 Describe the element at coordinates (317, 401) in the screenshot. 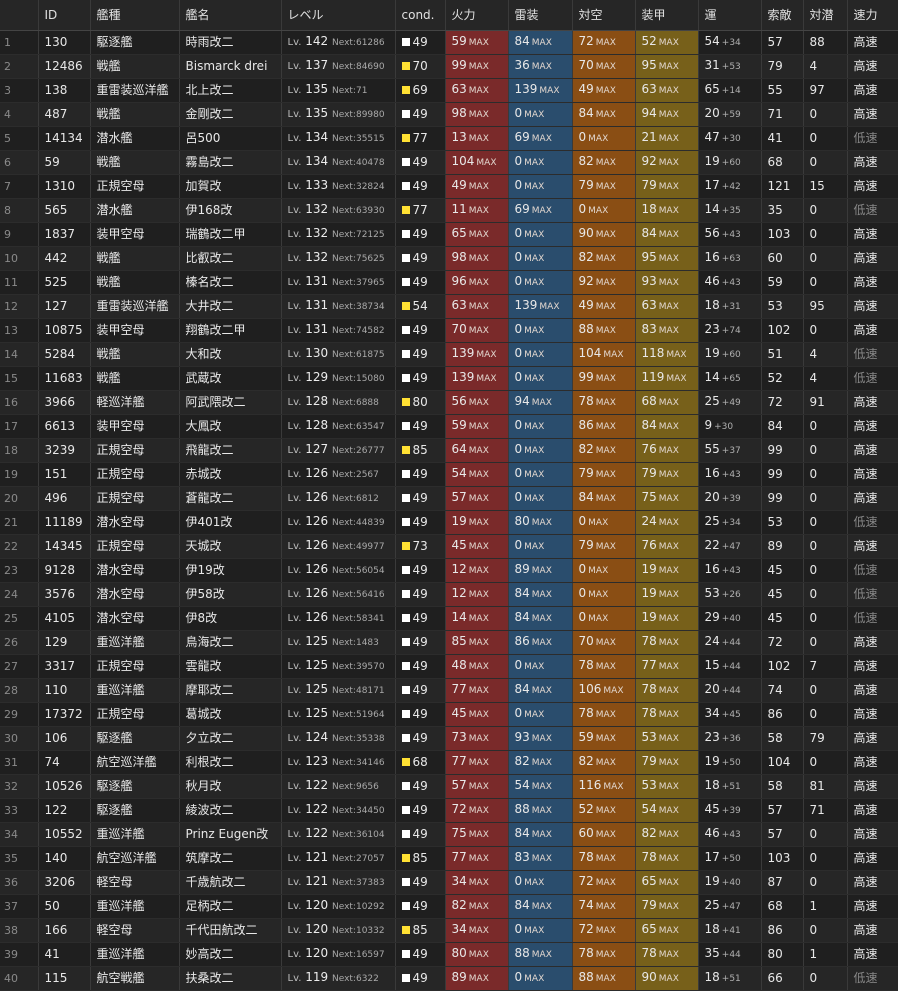

I see `level-value: 128` at that location.